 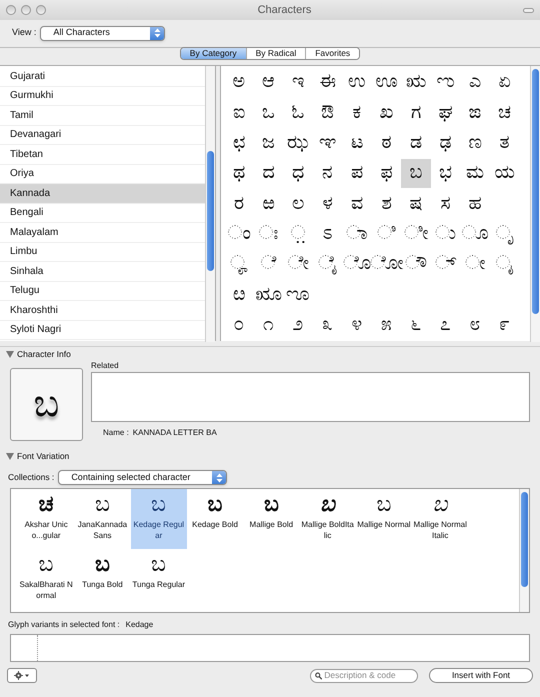 I want to click on character-cell: ಹ, so click(x=475, y=203).